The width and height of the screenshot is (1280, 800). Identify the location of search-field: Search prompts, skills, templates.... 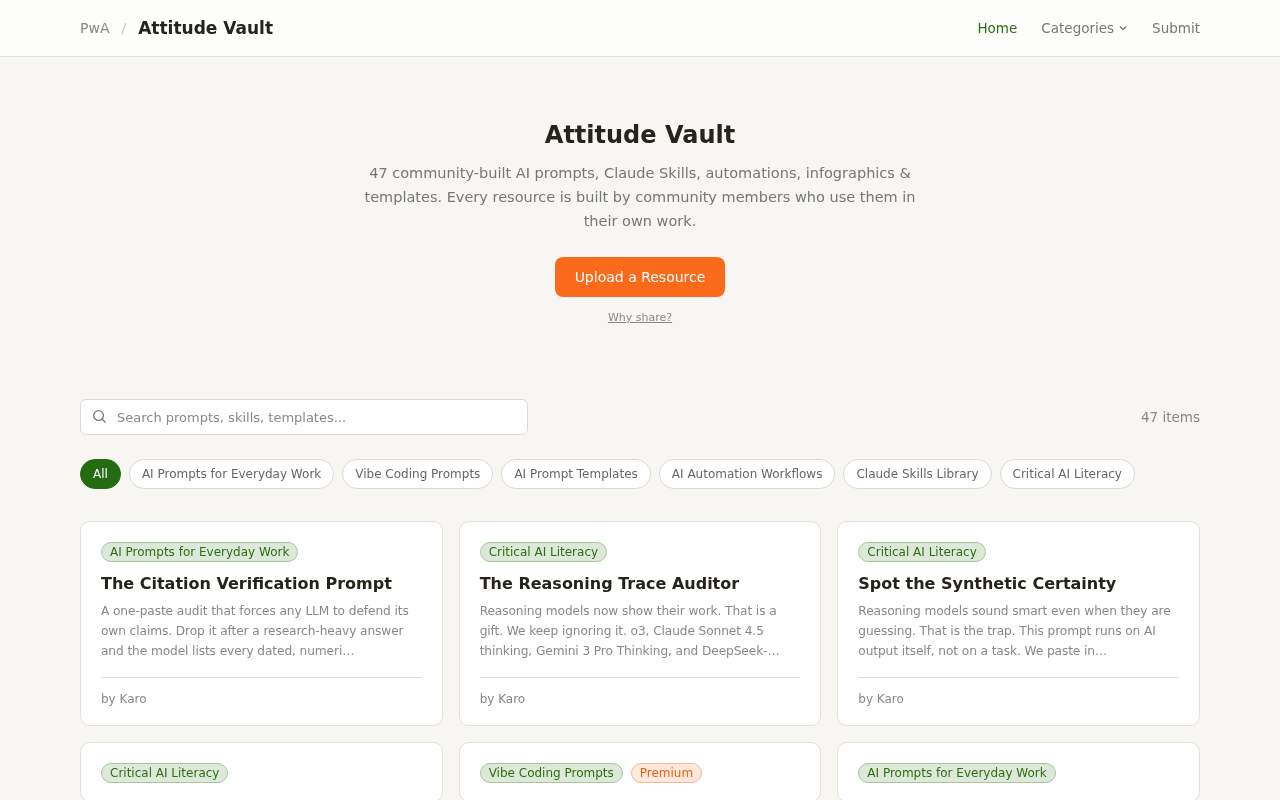
(304, 417).